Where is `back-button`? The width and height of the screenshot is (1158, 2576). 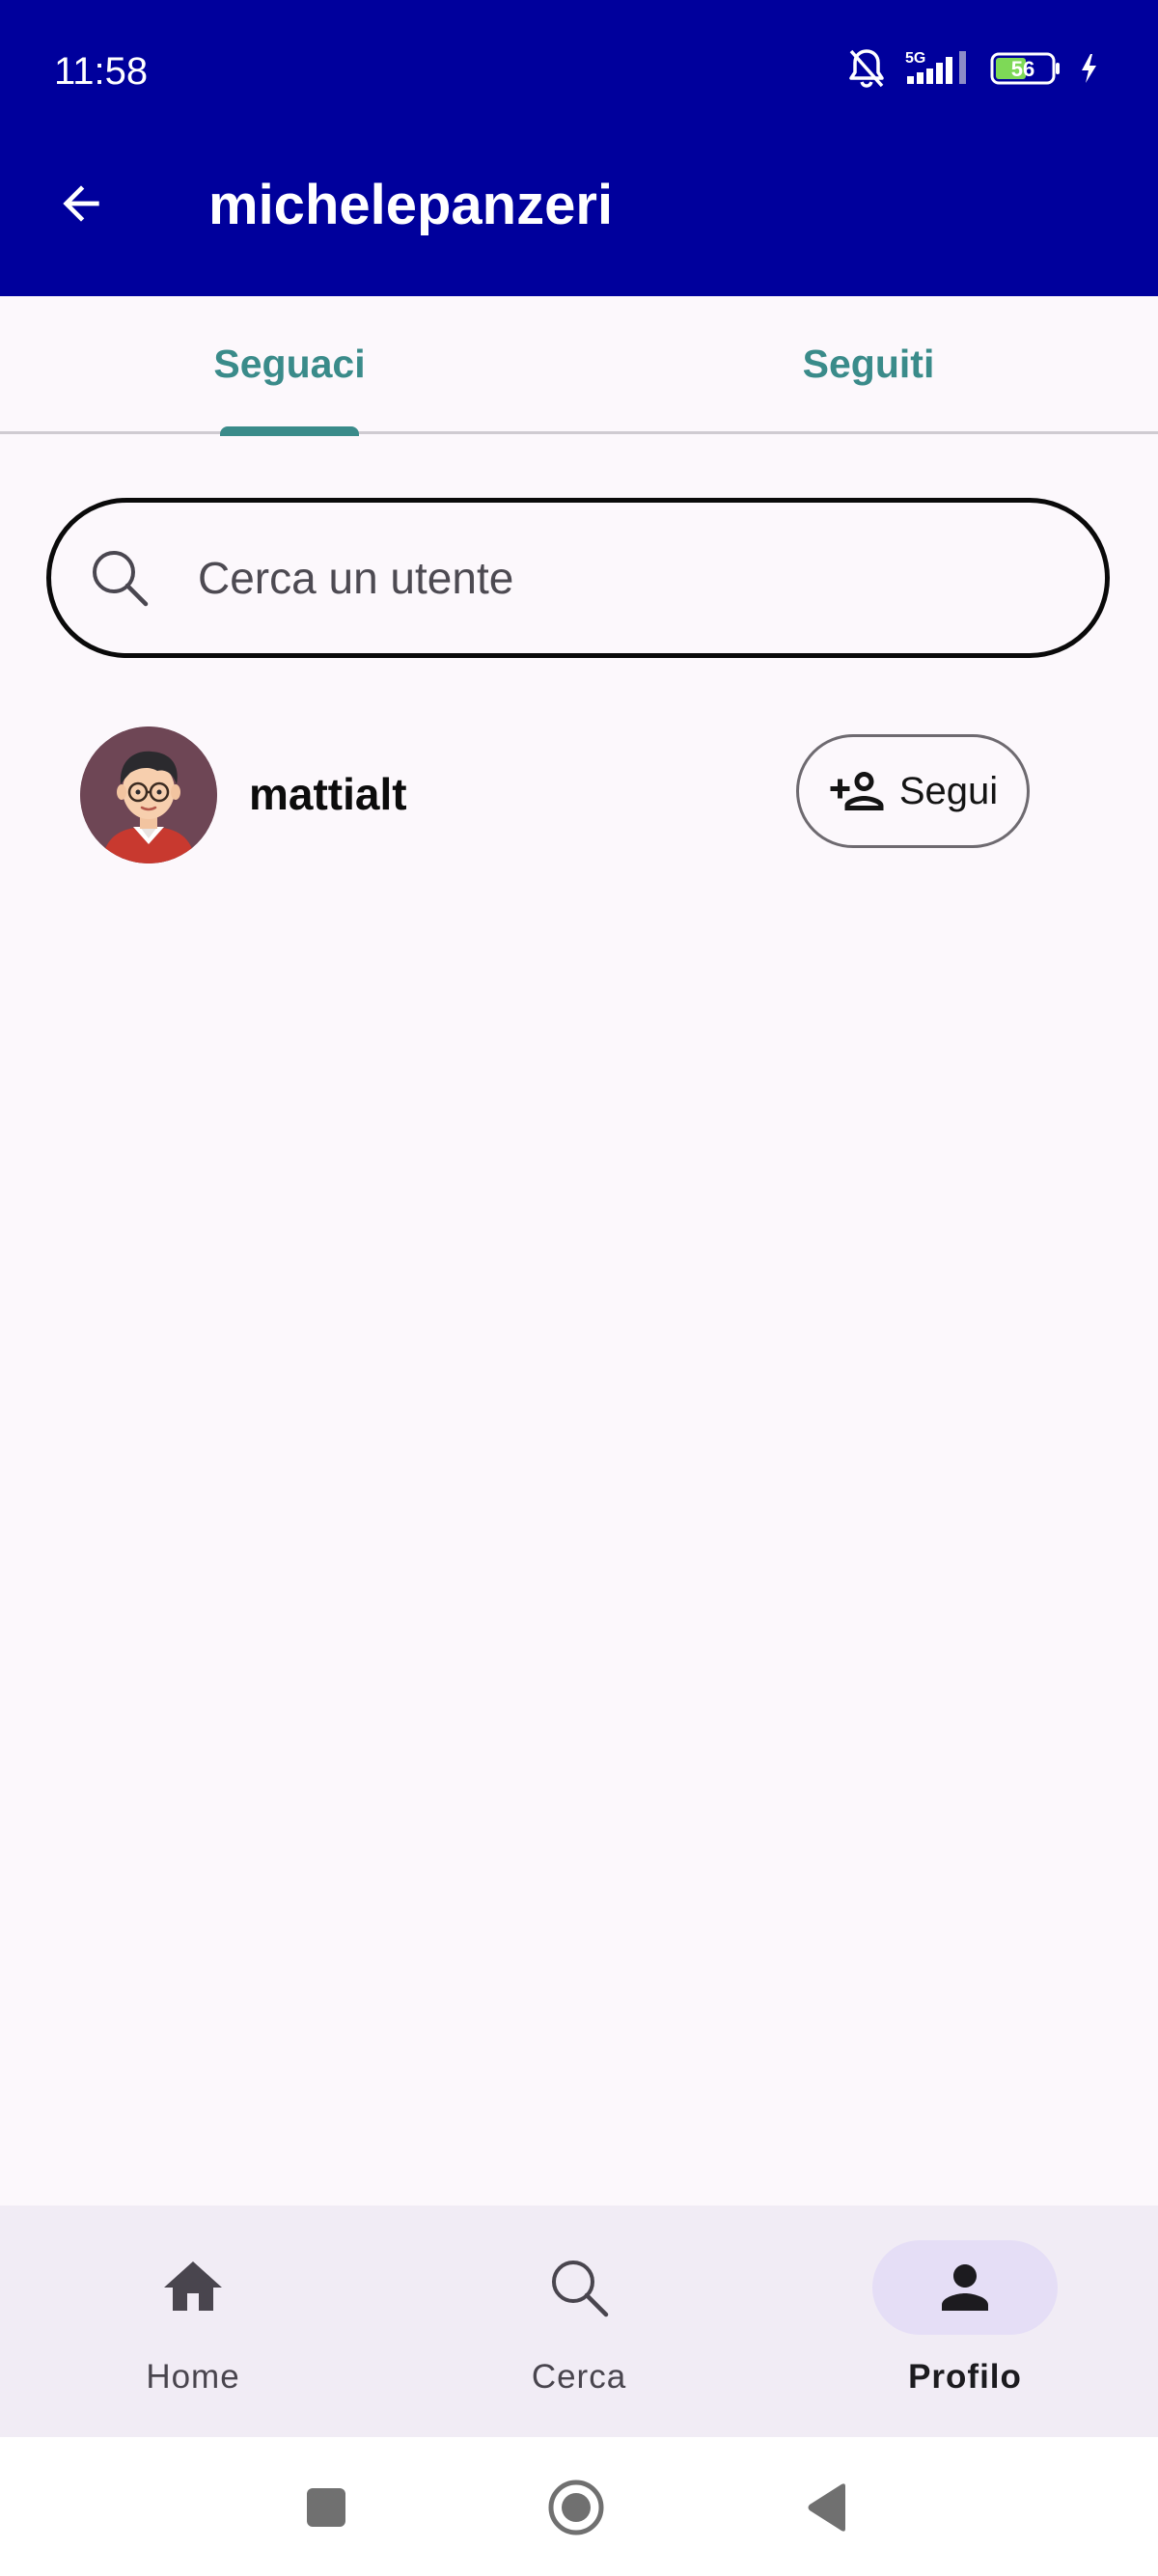
back-button is located at coordinates (81, 204).